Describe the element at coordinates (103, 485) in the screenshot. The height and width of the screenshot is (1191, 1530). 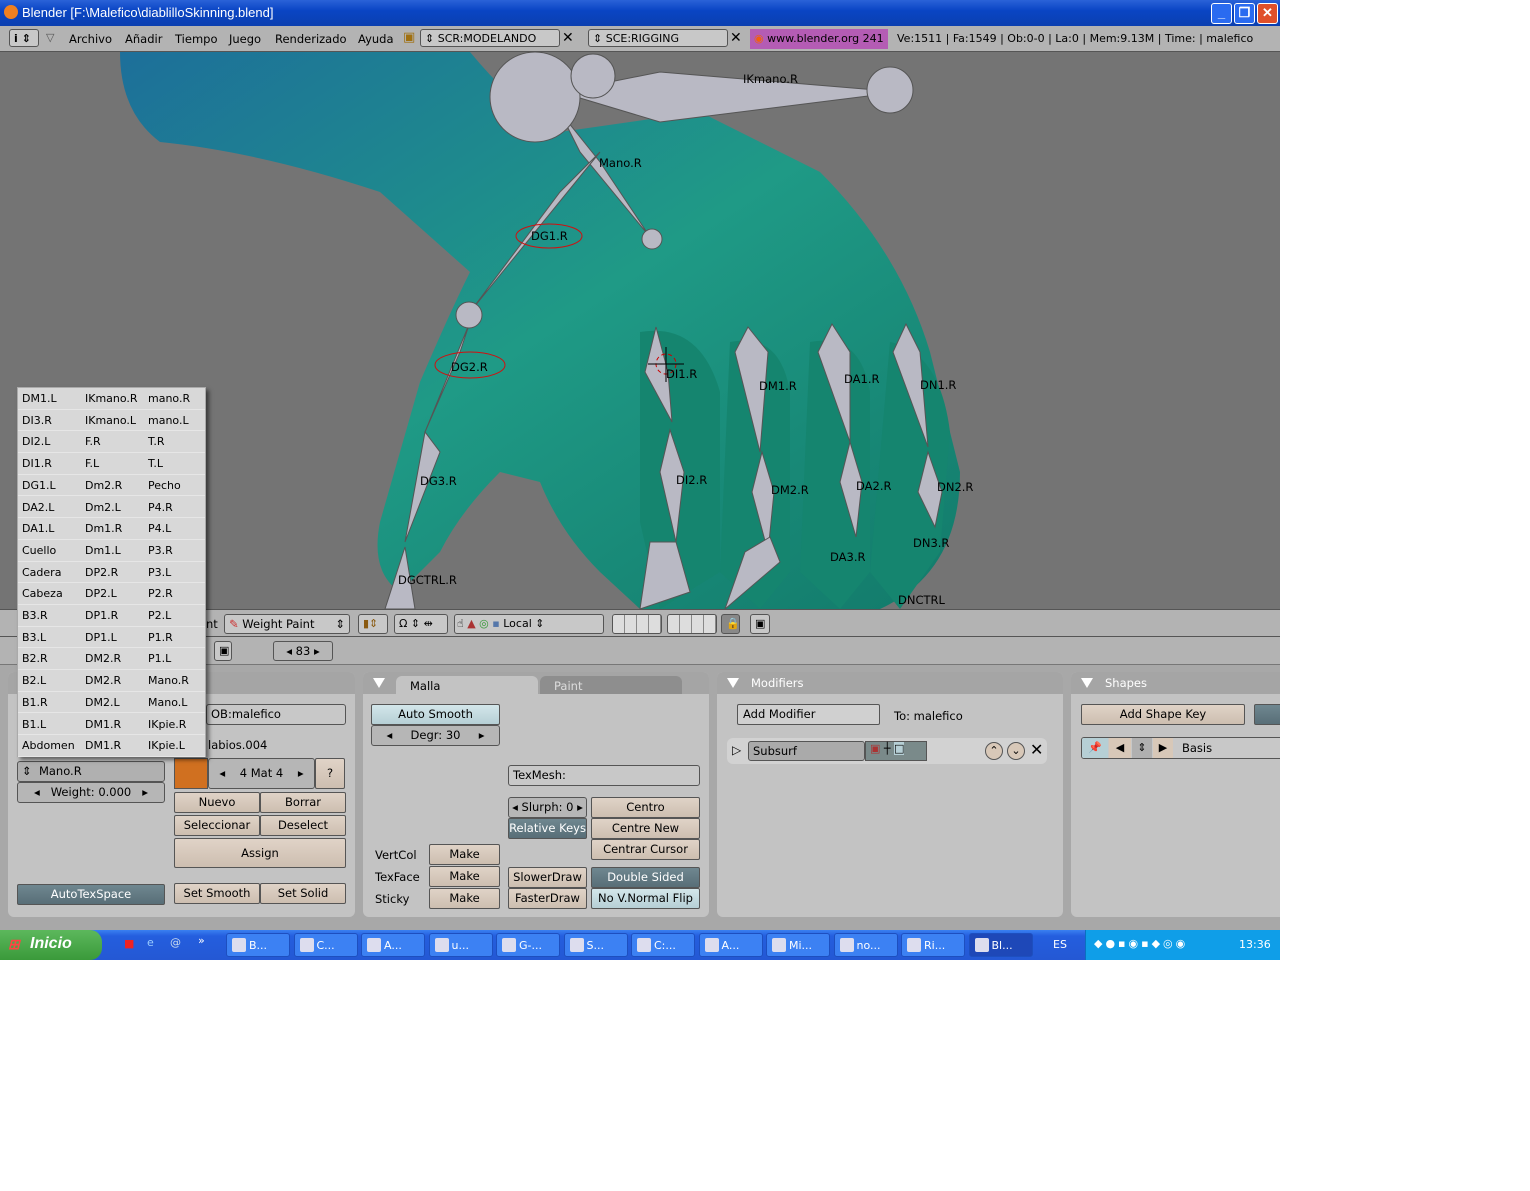
I see `vertex-group-option: Dm2.R` at that location.